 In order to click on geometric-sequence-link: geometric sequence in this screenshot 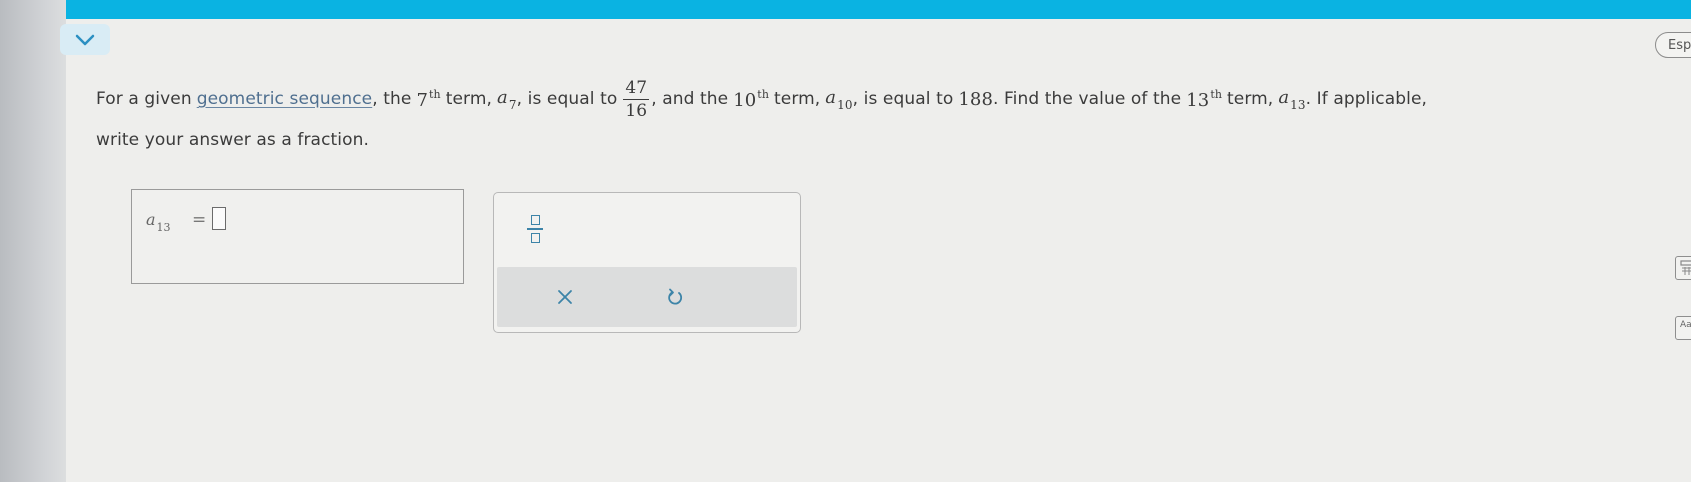, I will do `click(285, 99)`.